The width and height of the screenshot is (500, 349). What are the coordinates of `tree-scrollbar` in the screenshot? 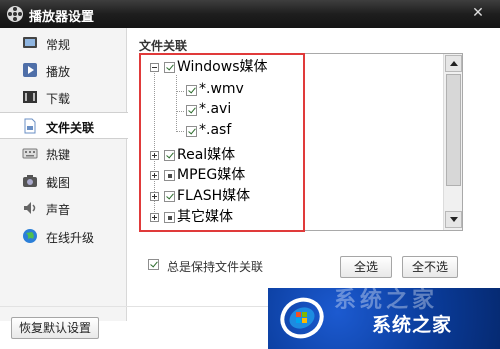 It's located at (452, 142).